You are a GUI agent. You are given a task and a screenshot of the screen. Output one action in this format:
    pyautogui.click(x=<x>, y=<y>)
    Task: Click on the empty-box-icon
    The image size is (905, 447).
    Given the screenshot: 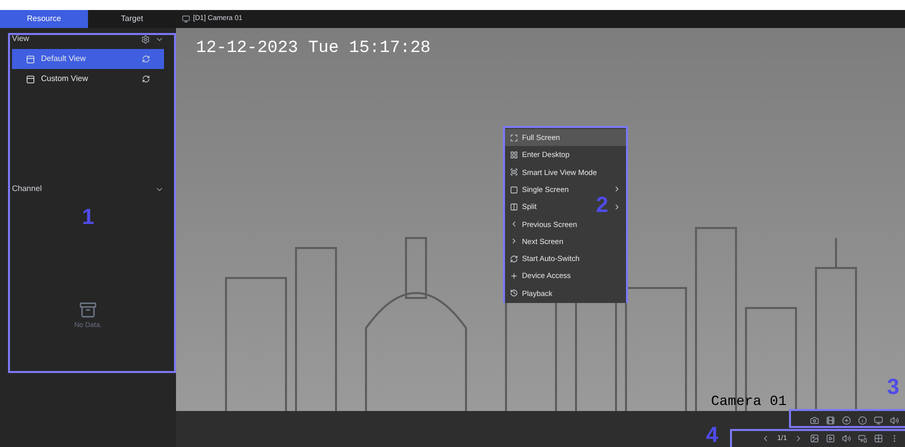 What is the action you would take?
    pyautogui.click(x=88, y=310)
    